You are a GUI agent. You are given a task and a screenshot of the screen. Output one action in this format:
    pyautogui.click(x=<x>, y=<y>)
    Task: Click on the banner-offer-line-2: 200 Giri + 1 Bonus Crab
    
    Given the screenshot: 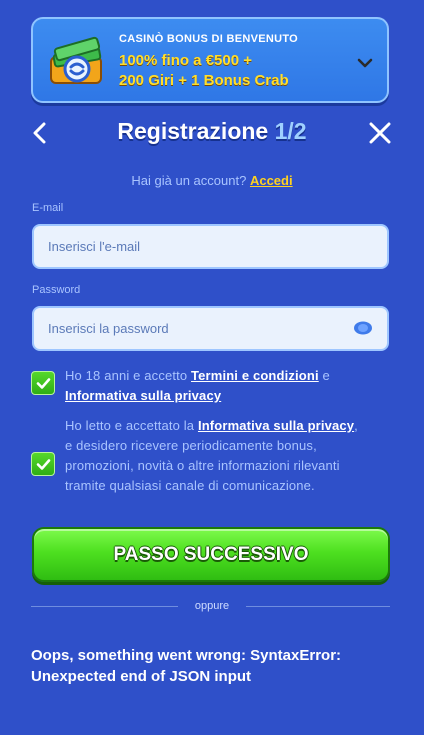 What is the action you would take?
    pyautogui.click(x=204, y=80)
    